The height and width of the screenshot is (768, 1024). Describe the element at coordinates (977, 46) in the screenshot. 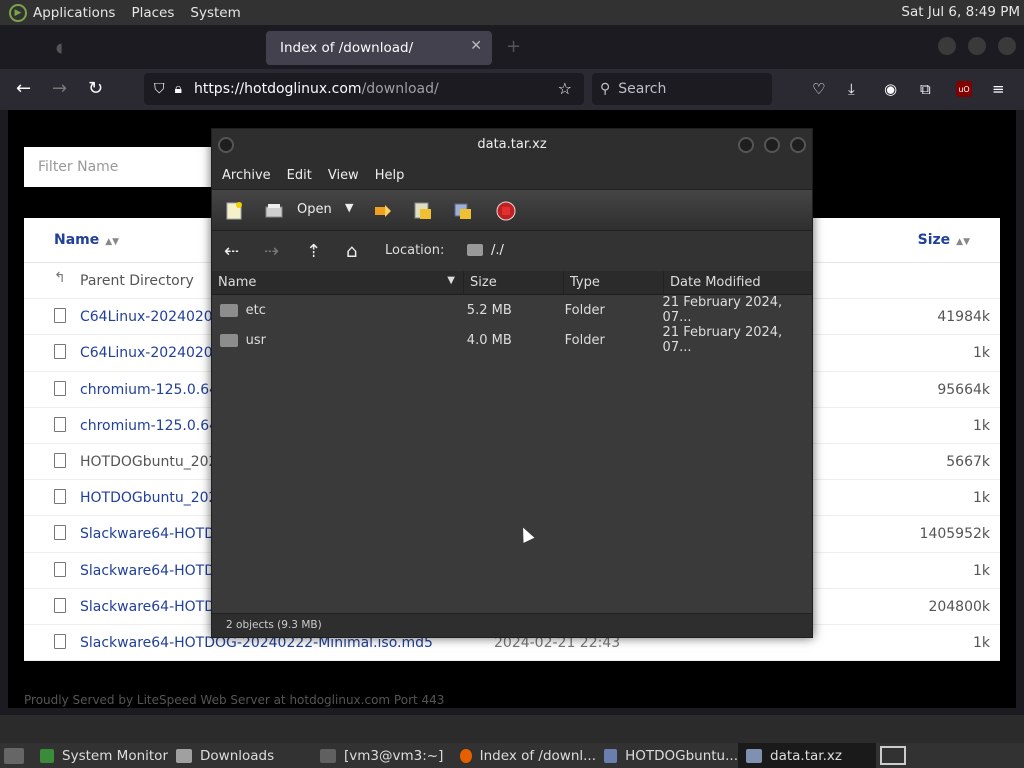

I see `maximize-window-icon` at that location.